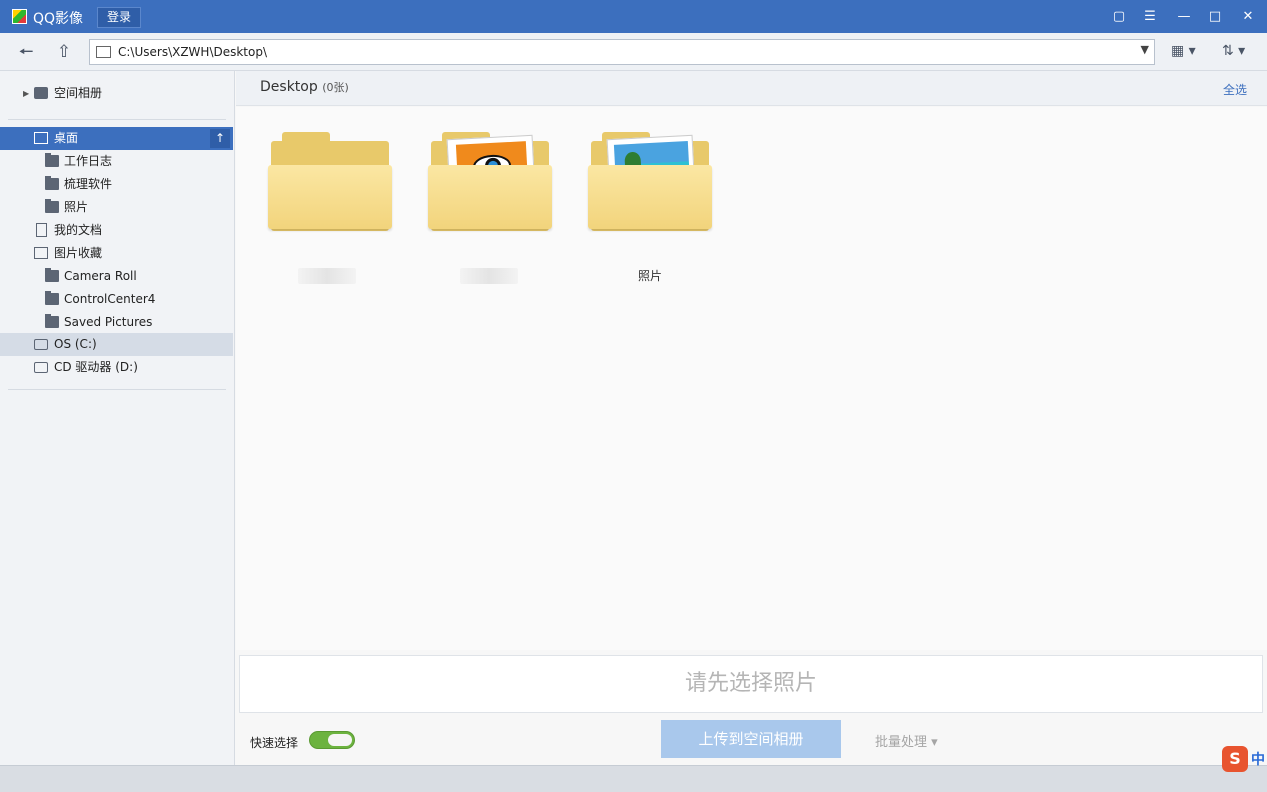 Image resolution: width=1267 pixels, height=792 pixels. What do you see at coordinates (1119, 17) in the screenshot?
I see `feedback-icon: ▢` at bounding box center [1119, 17].